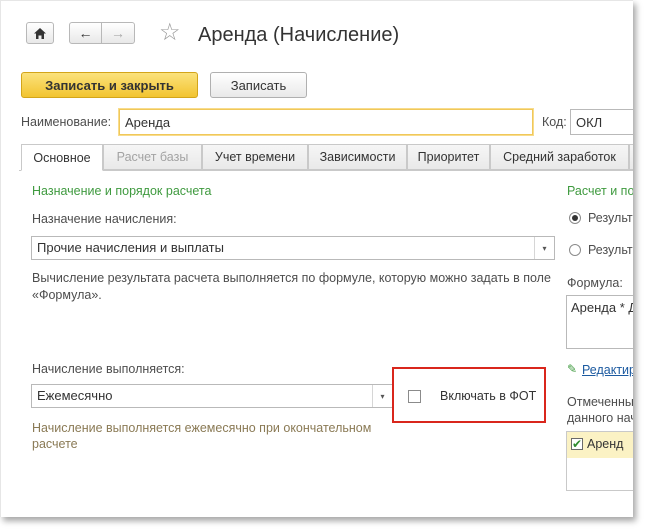 The height and width of the screenshot is (530, 647). I want to click on back-button: ←, so click(85, 33).